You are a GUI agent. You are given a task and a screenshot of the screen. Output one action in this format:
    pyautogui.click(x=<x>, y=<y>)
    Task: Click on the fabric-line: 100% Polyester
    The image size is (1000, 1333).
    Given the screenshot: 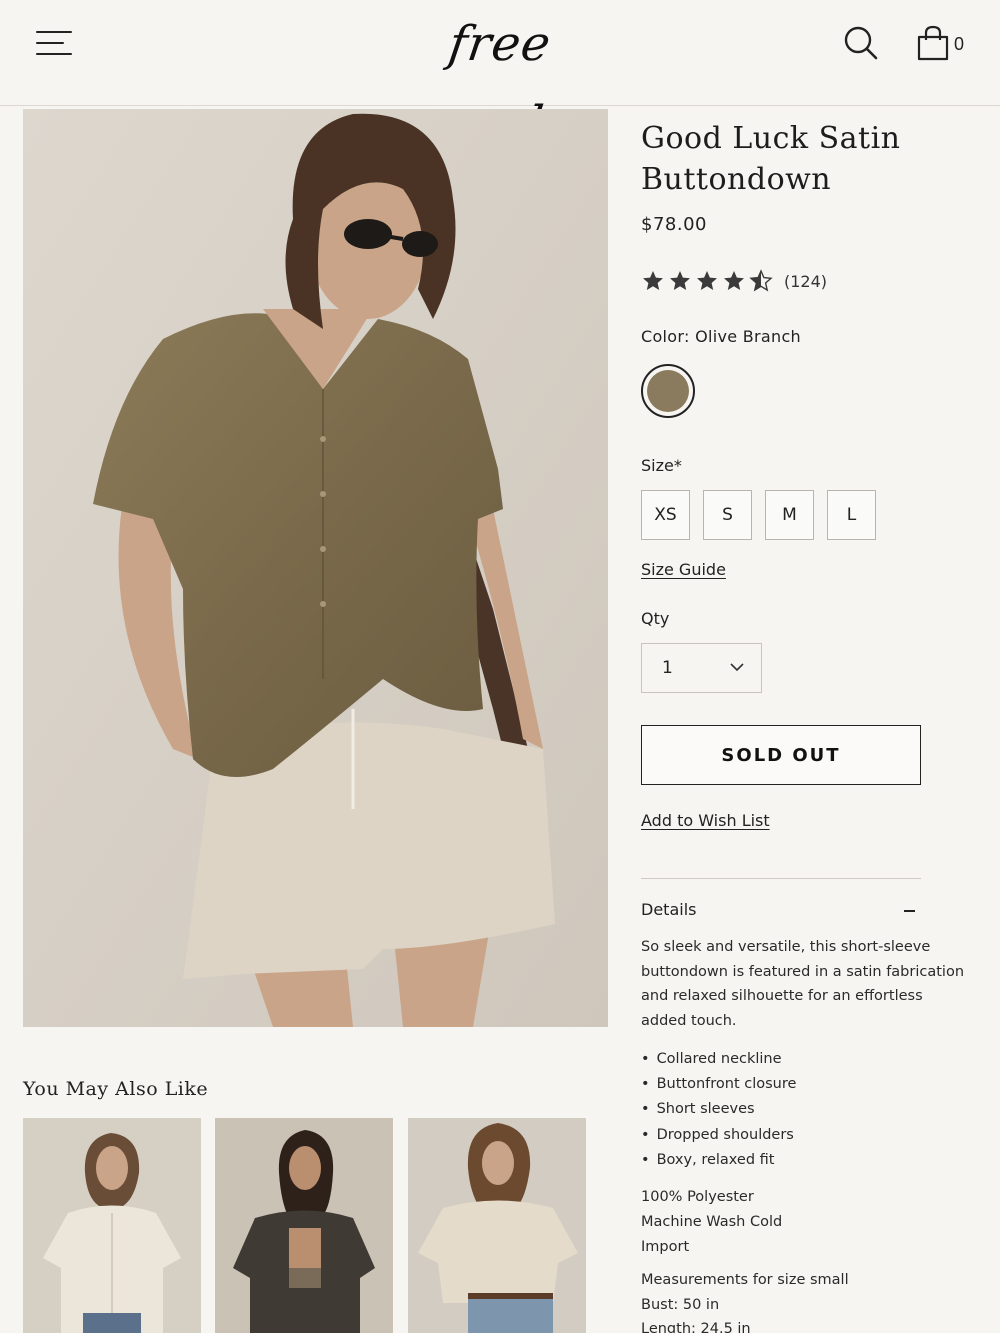 What is the action you would take?
    pyautogui.click(x=697, y=1197)
    